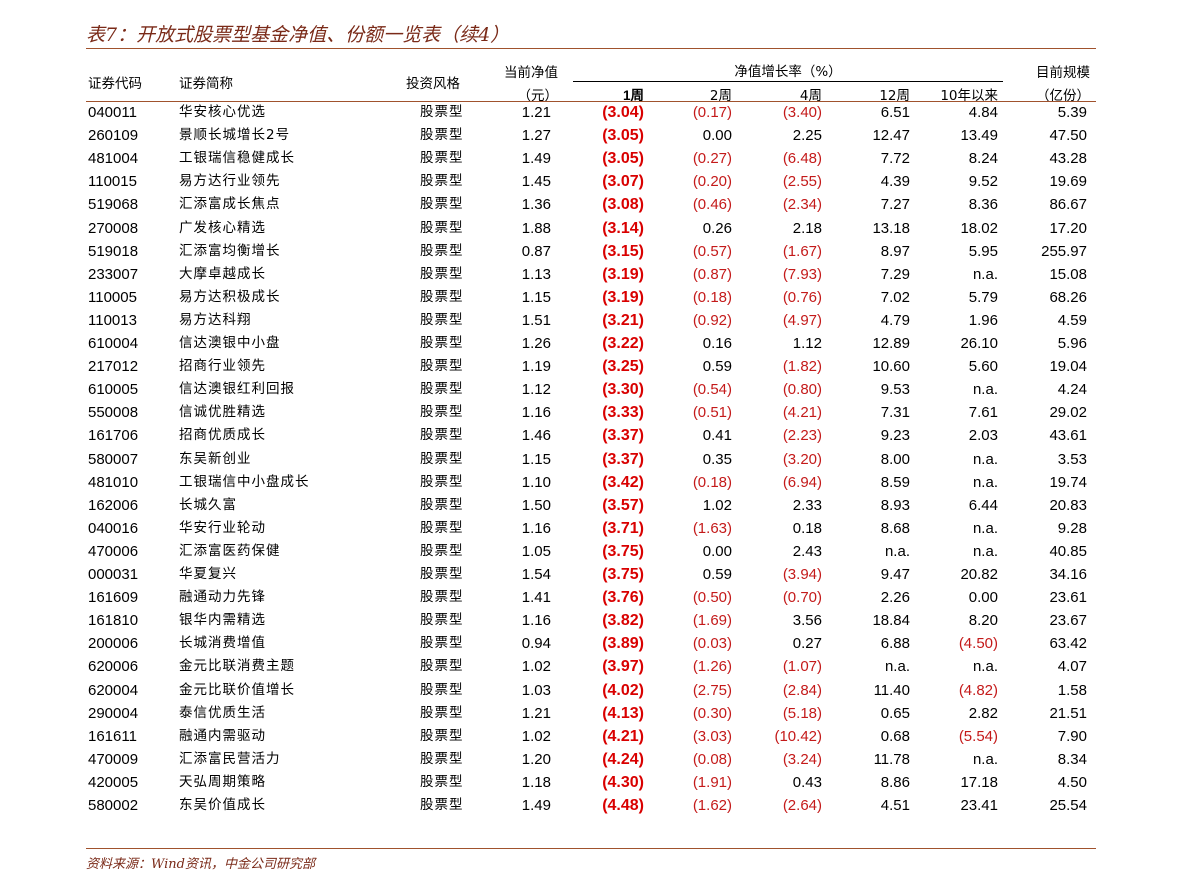  I want to click on cell-nav: 1.10, so click(536, 482).